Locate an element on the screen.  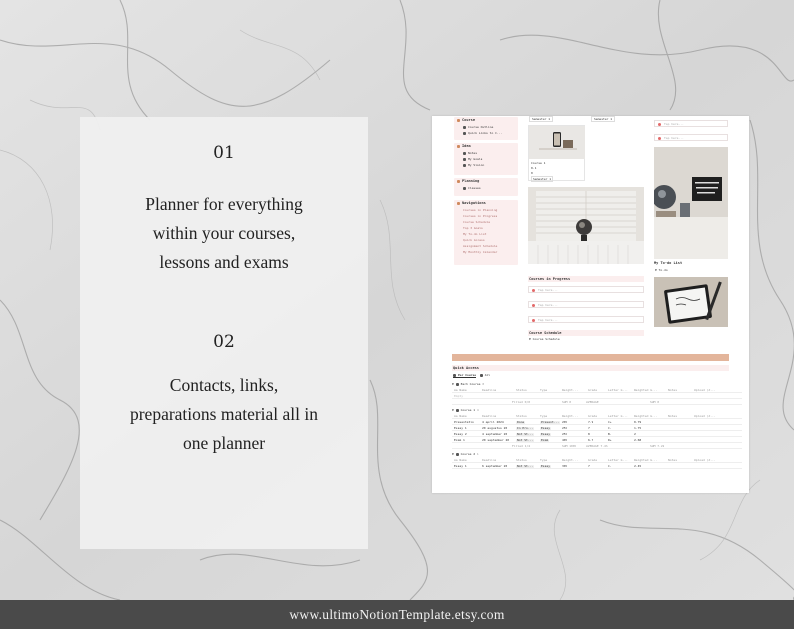
name-value: Presentatio is located at coordinates (464, 422).